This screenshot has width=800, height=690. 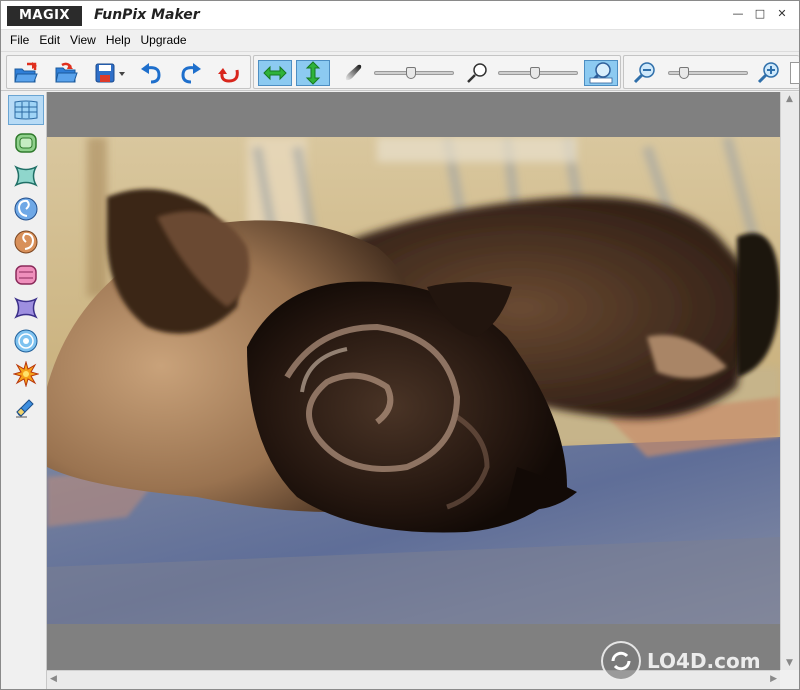 I want to click on open-recent-button, so click(x=66, y=73).